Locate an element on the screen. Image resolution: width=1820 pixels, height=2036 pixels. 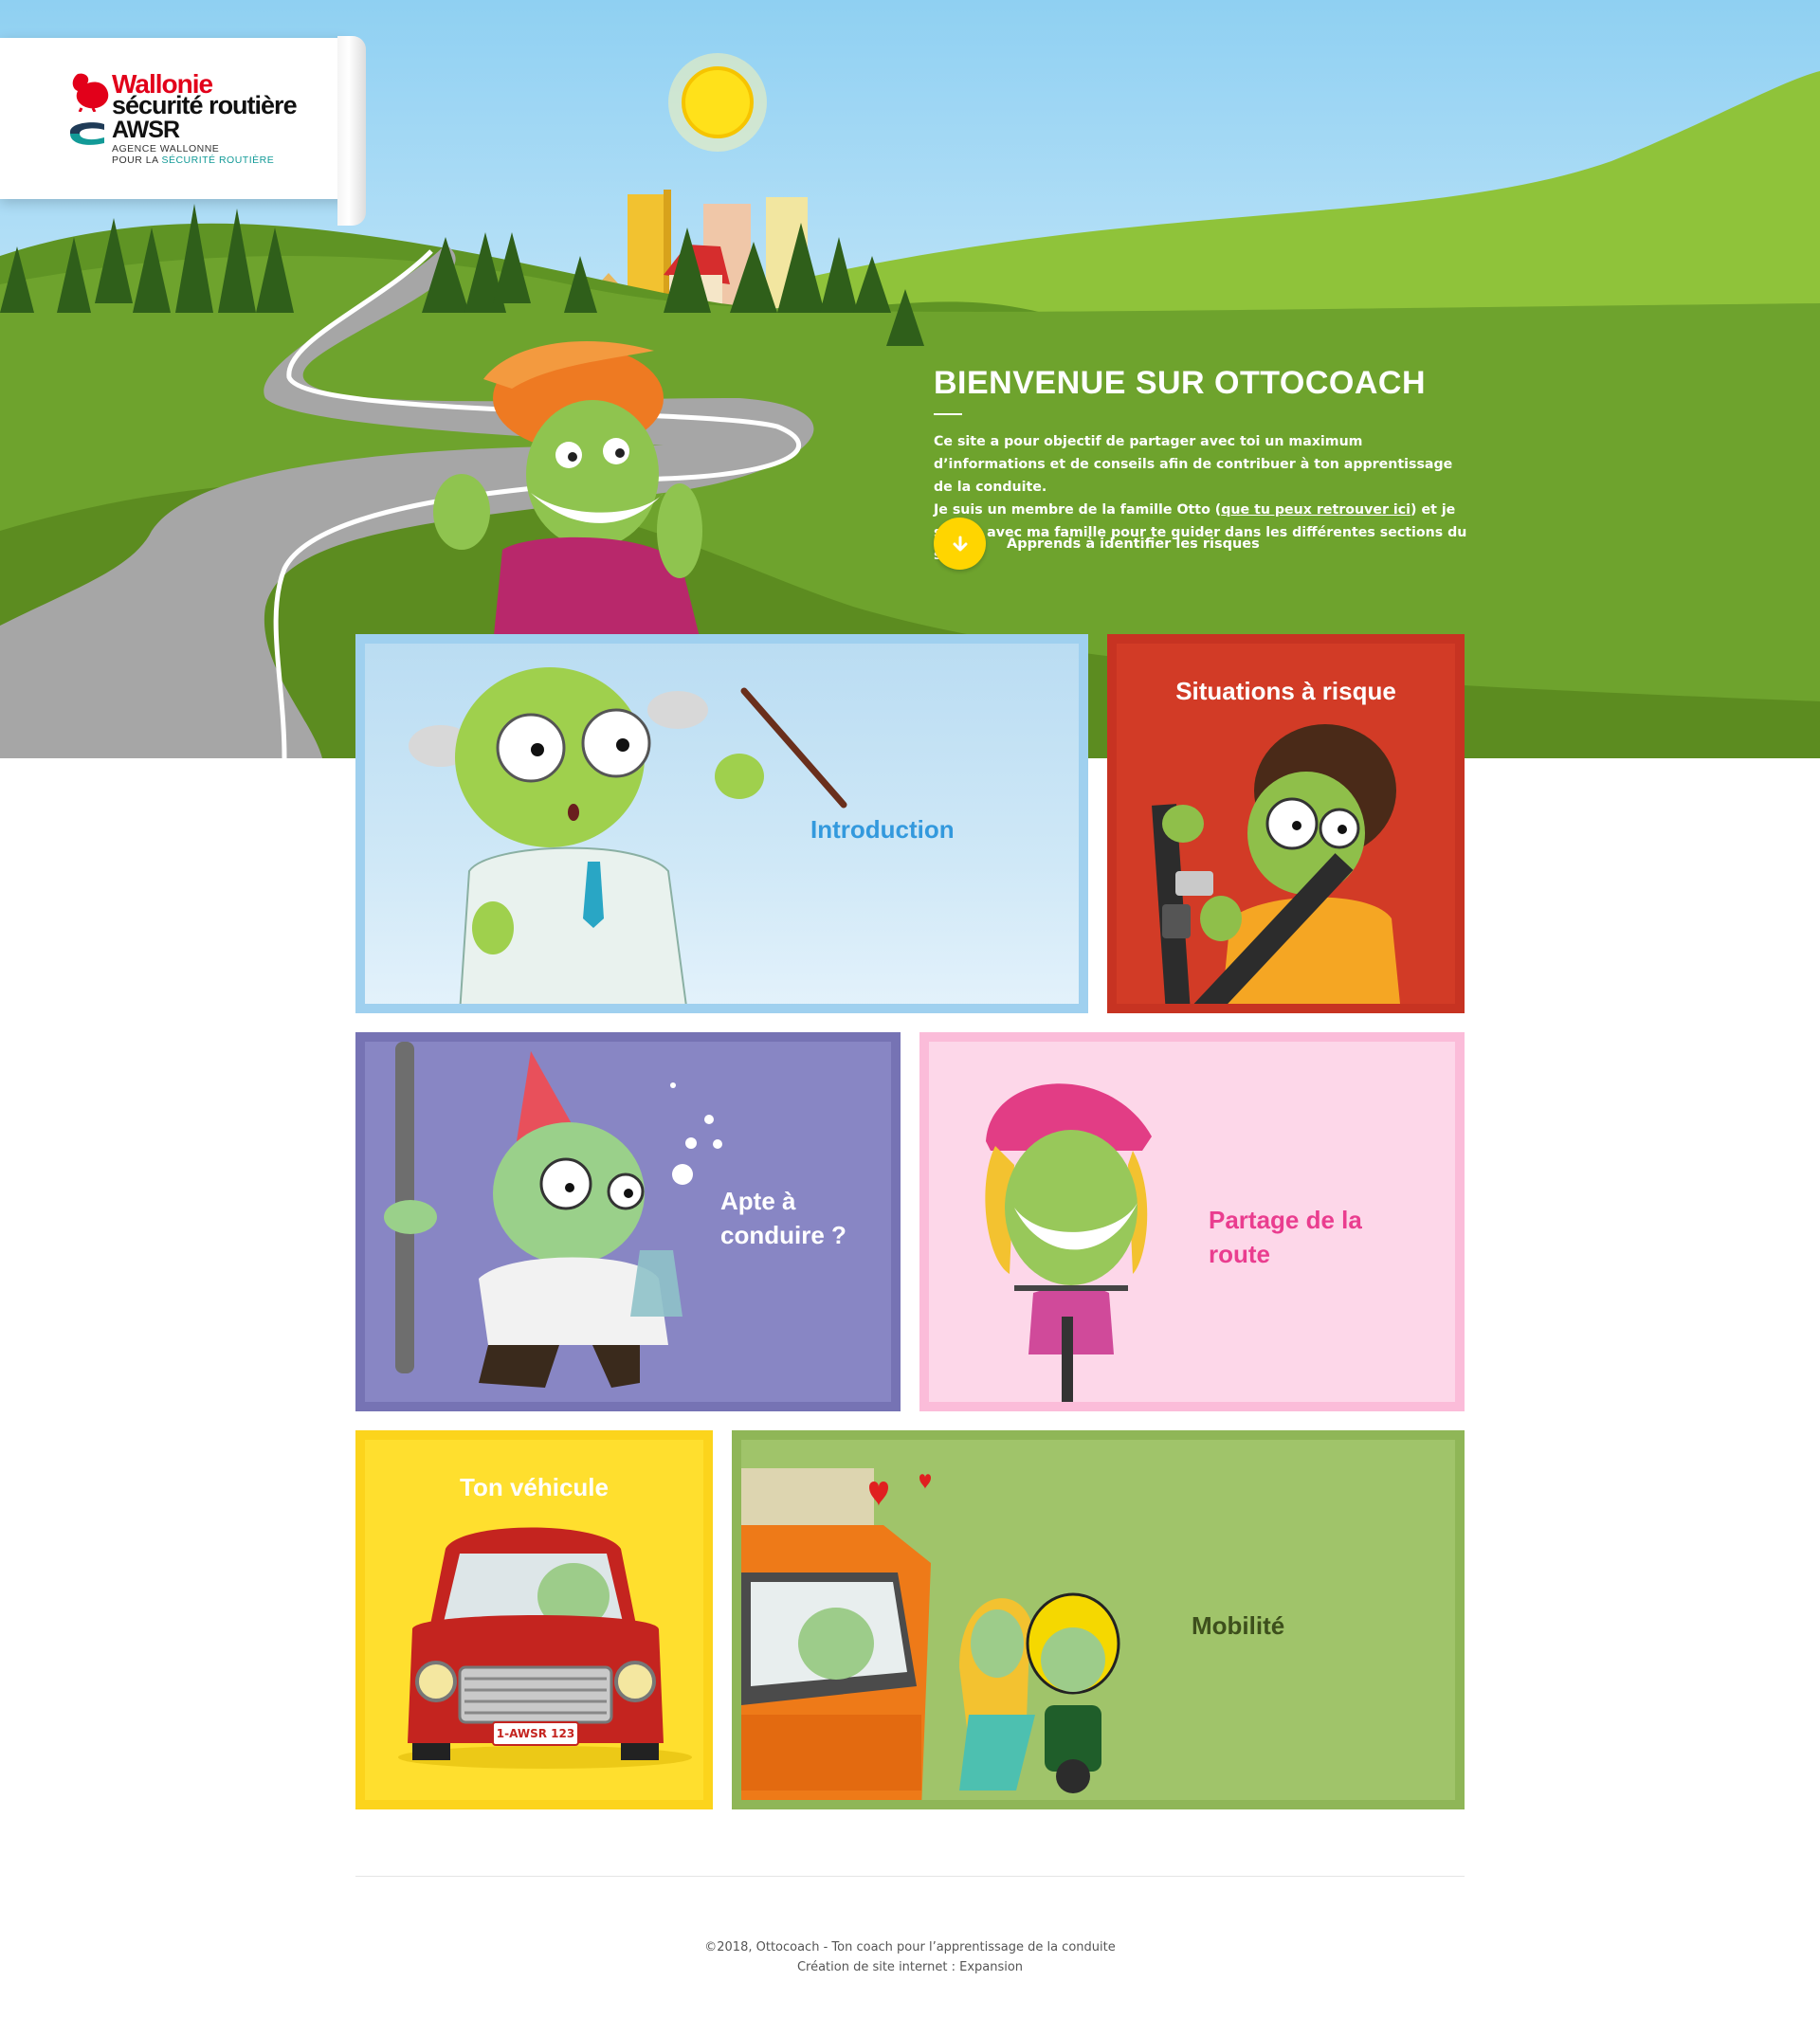
tile-label-partage: Partage de la route is located at coordinates (1285, 1237).